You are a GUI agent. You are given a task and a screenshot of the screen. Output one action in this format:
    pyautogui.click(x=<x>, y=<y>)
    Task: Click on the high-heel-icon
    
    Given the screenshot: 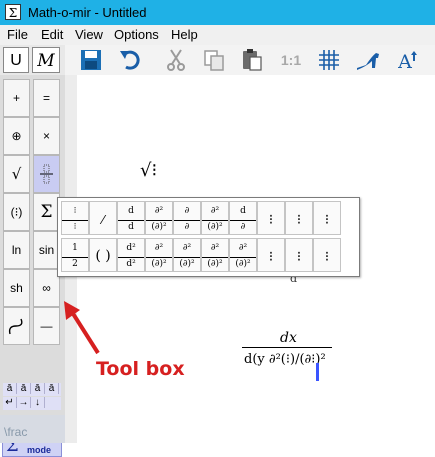 What is the action you would take?
    pyautogui.click(x=368, y=60)
    